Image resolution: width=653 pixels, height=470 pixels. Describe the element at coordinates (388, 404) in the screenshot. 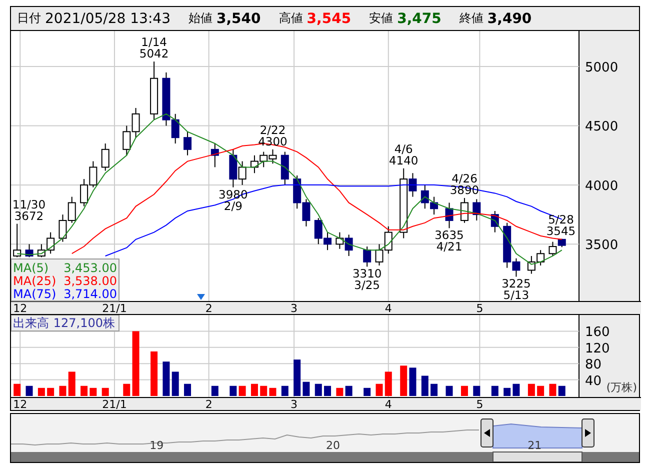

I see `x-tick-label: 4` at that location.